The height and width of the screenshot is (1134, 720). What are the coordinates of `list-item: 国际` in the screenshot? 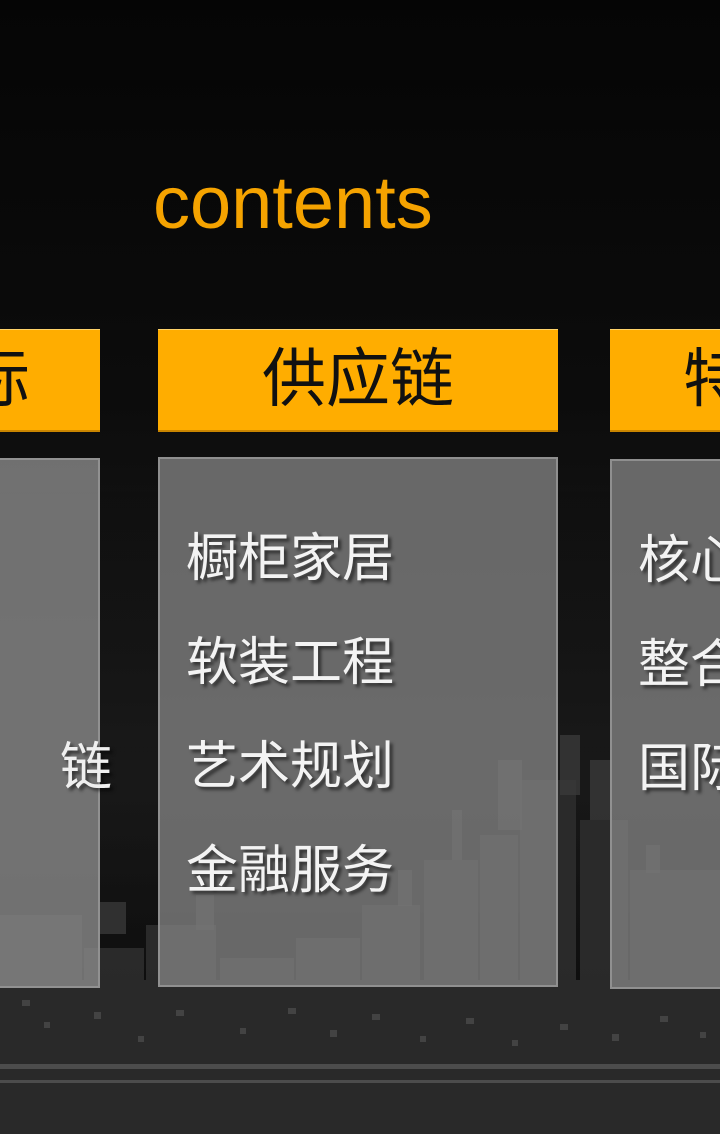 It's located at (679, 769).